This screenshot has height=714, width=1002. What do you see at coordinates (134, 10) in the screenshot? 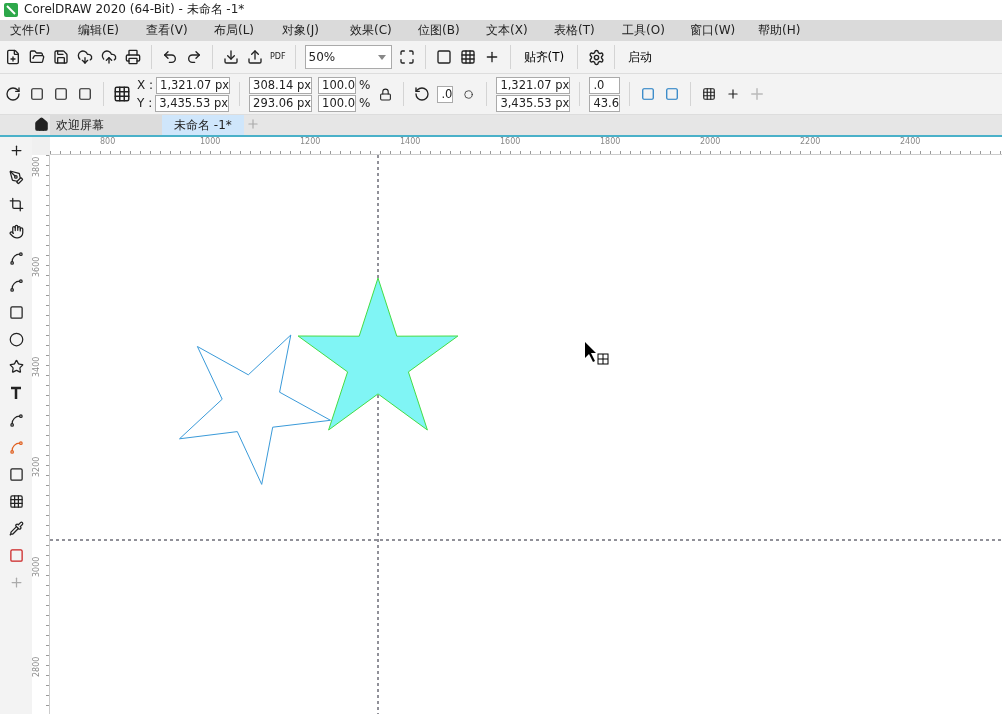
I see `window-title: CorelDRAW 2020 (64-Bit) - 未命名 -1*` at bounding box center [134, 10].